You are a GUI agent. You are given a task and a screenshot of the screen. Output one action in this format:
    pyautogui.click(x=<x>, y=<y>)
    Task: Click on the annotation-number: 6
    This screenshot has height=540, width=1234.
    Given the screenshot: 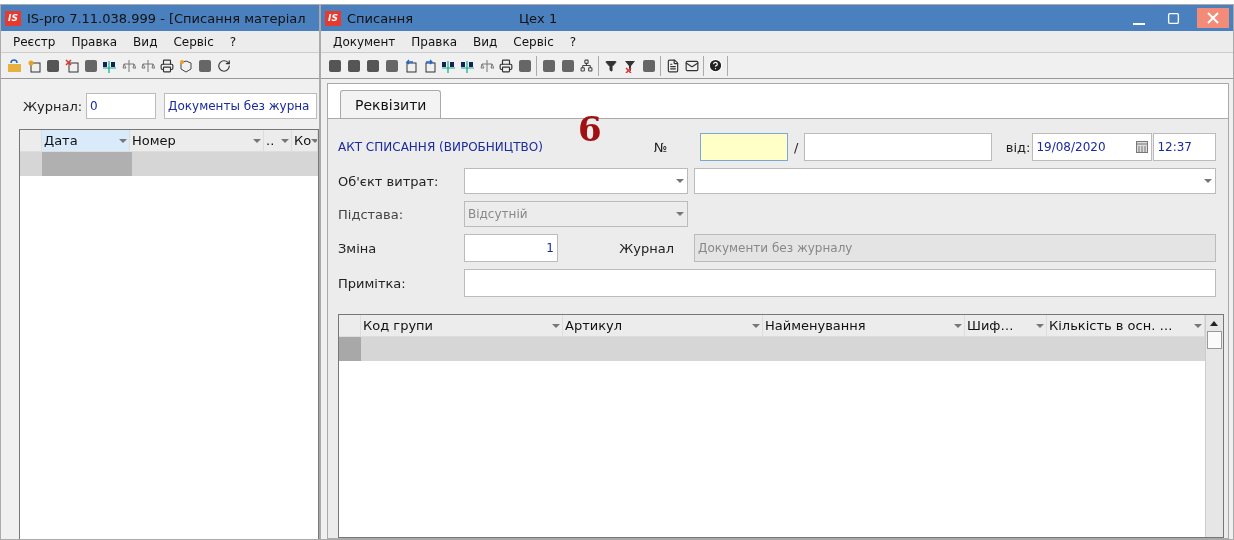 What is the action you would take?
    pyautogui.click(x=590, y=129)
    